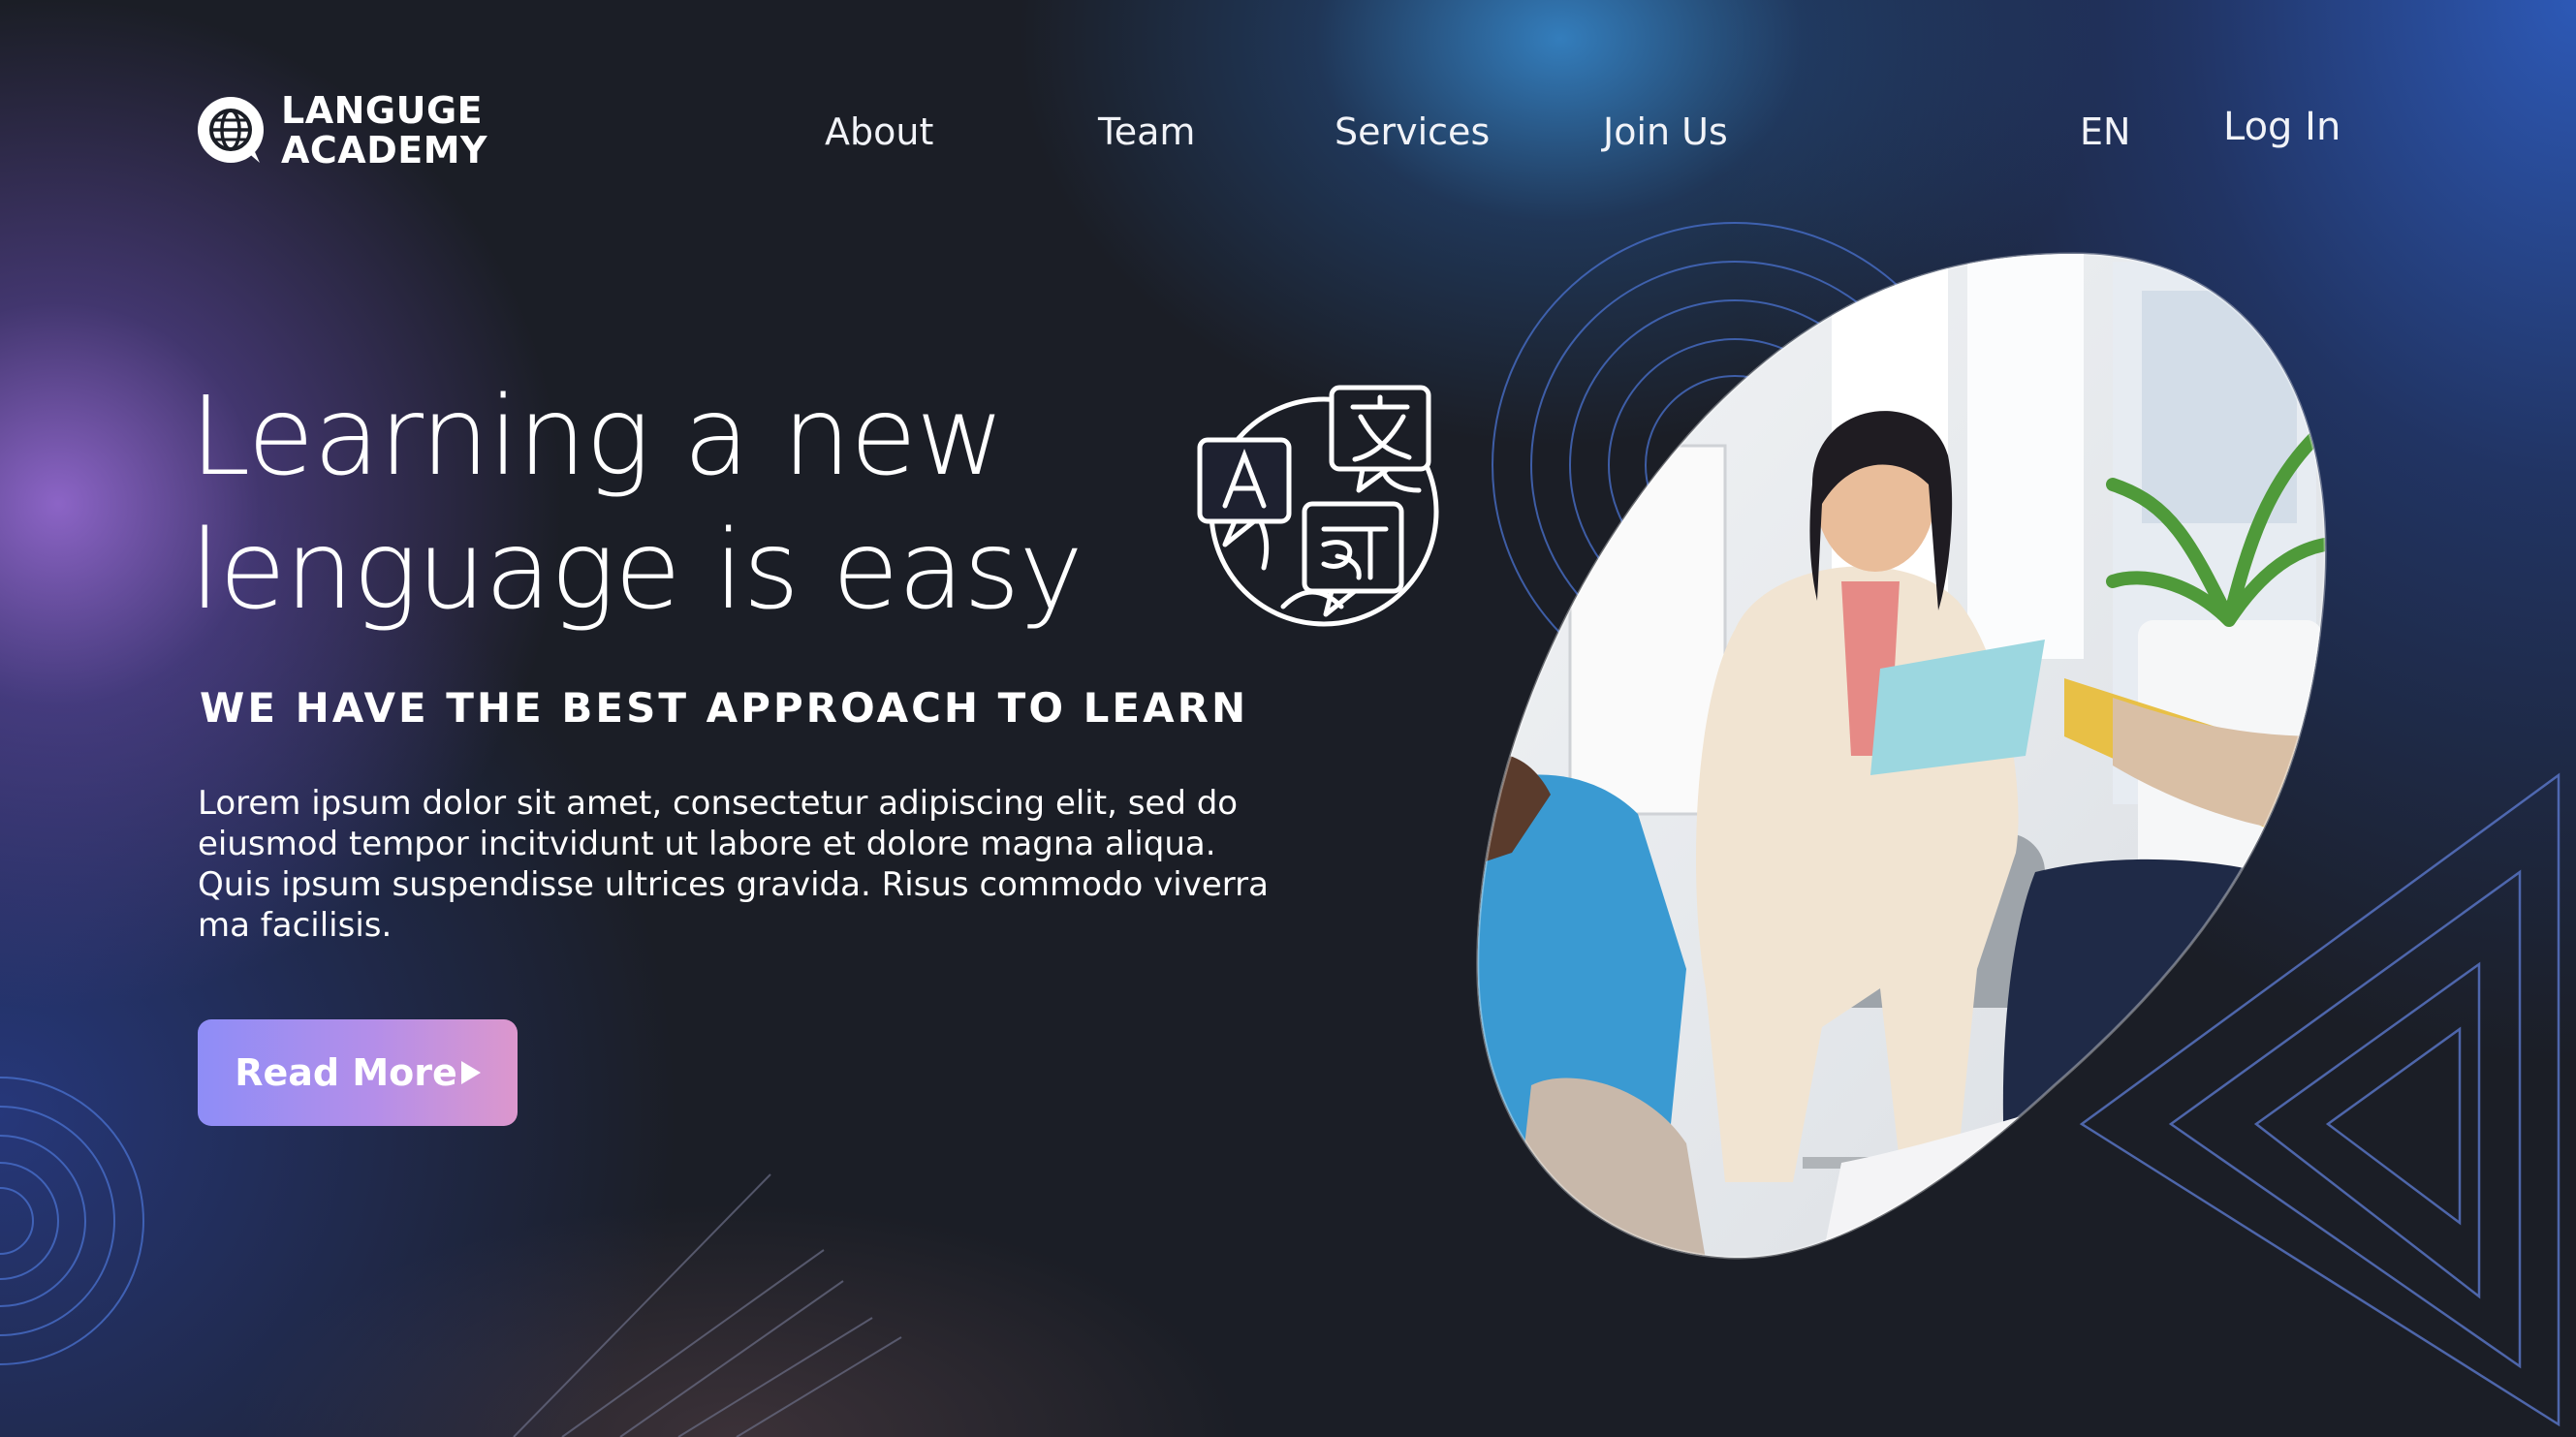 This screenshot has height=1437, width=2576. I want to click on brand-name: LANGUGE ACADEMY, so click(384, 131).